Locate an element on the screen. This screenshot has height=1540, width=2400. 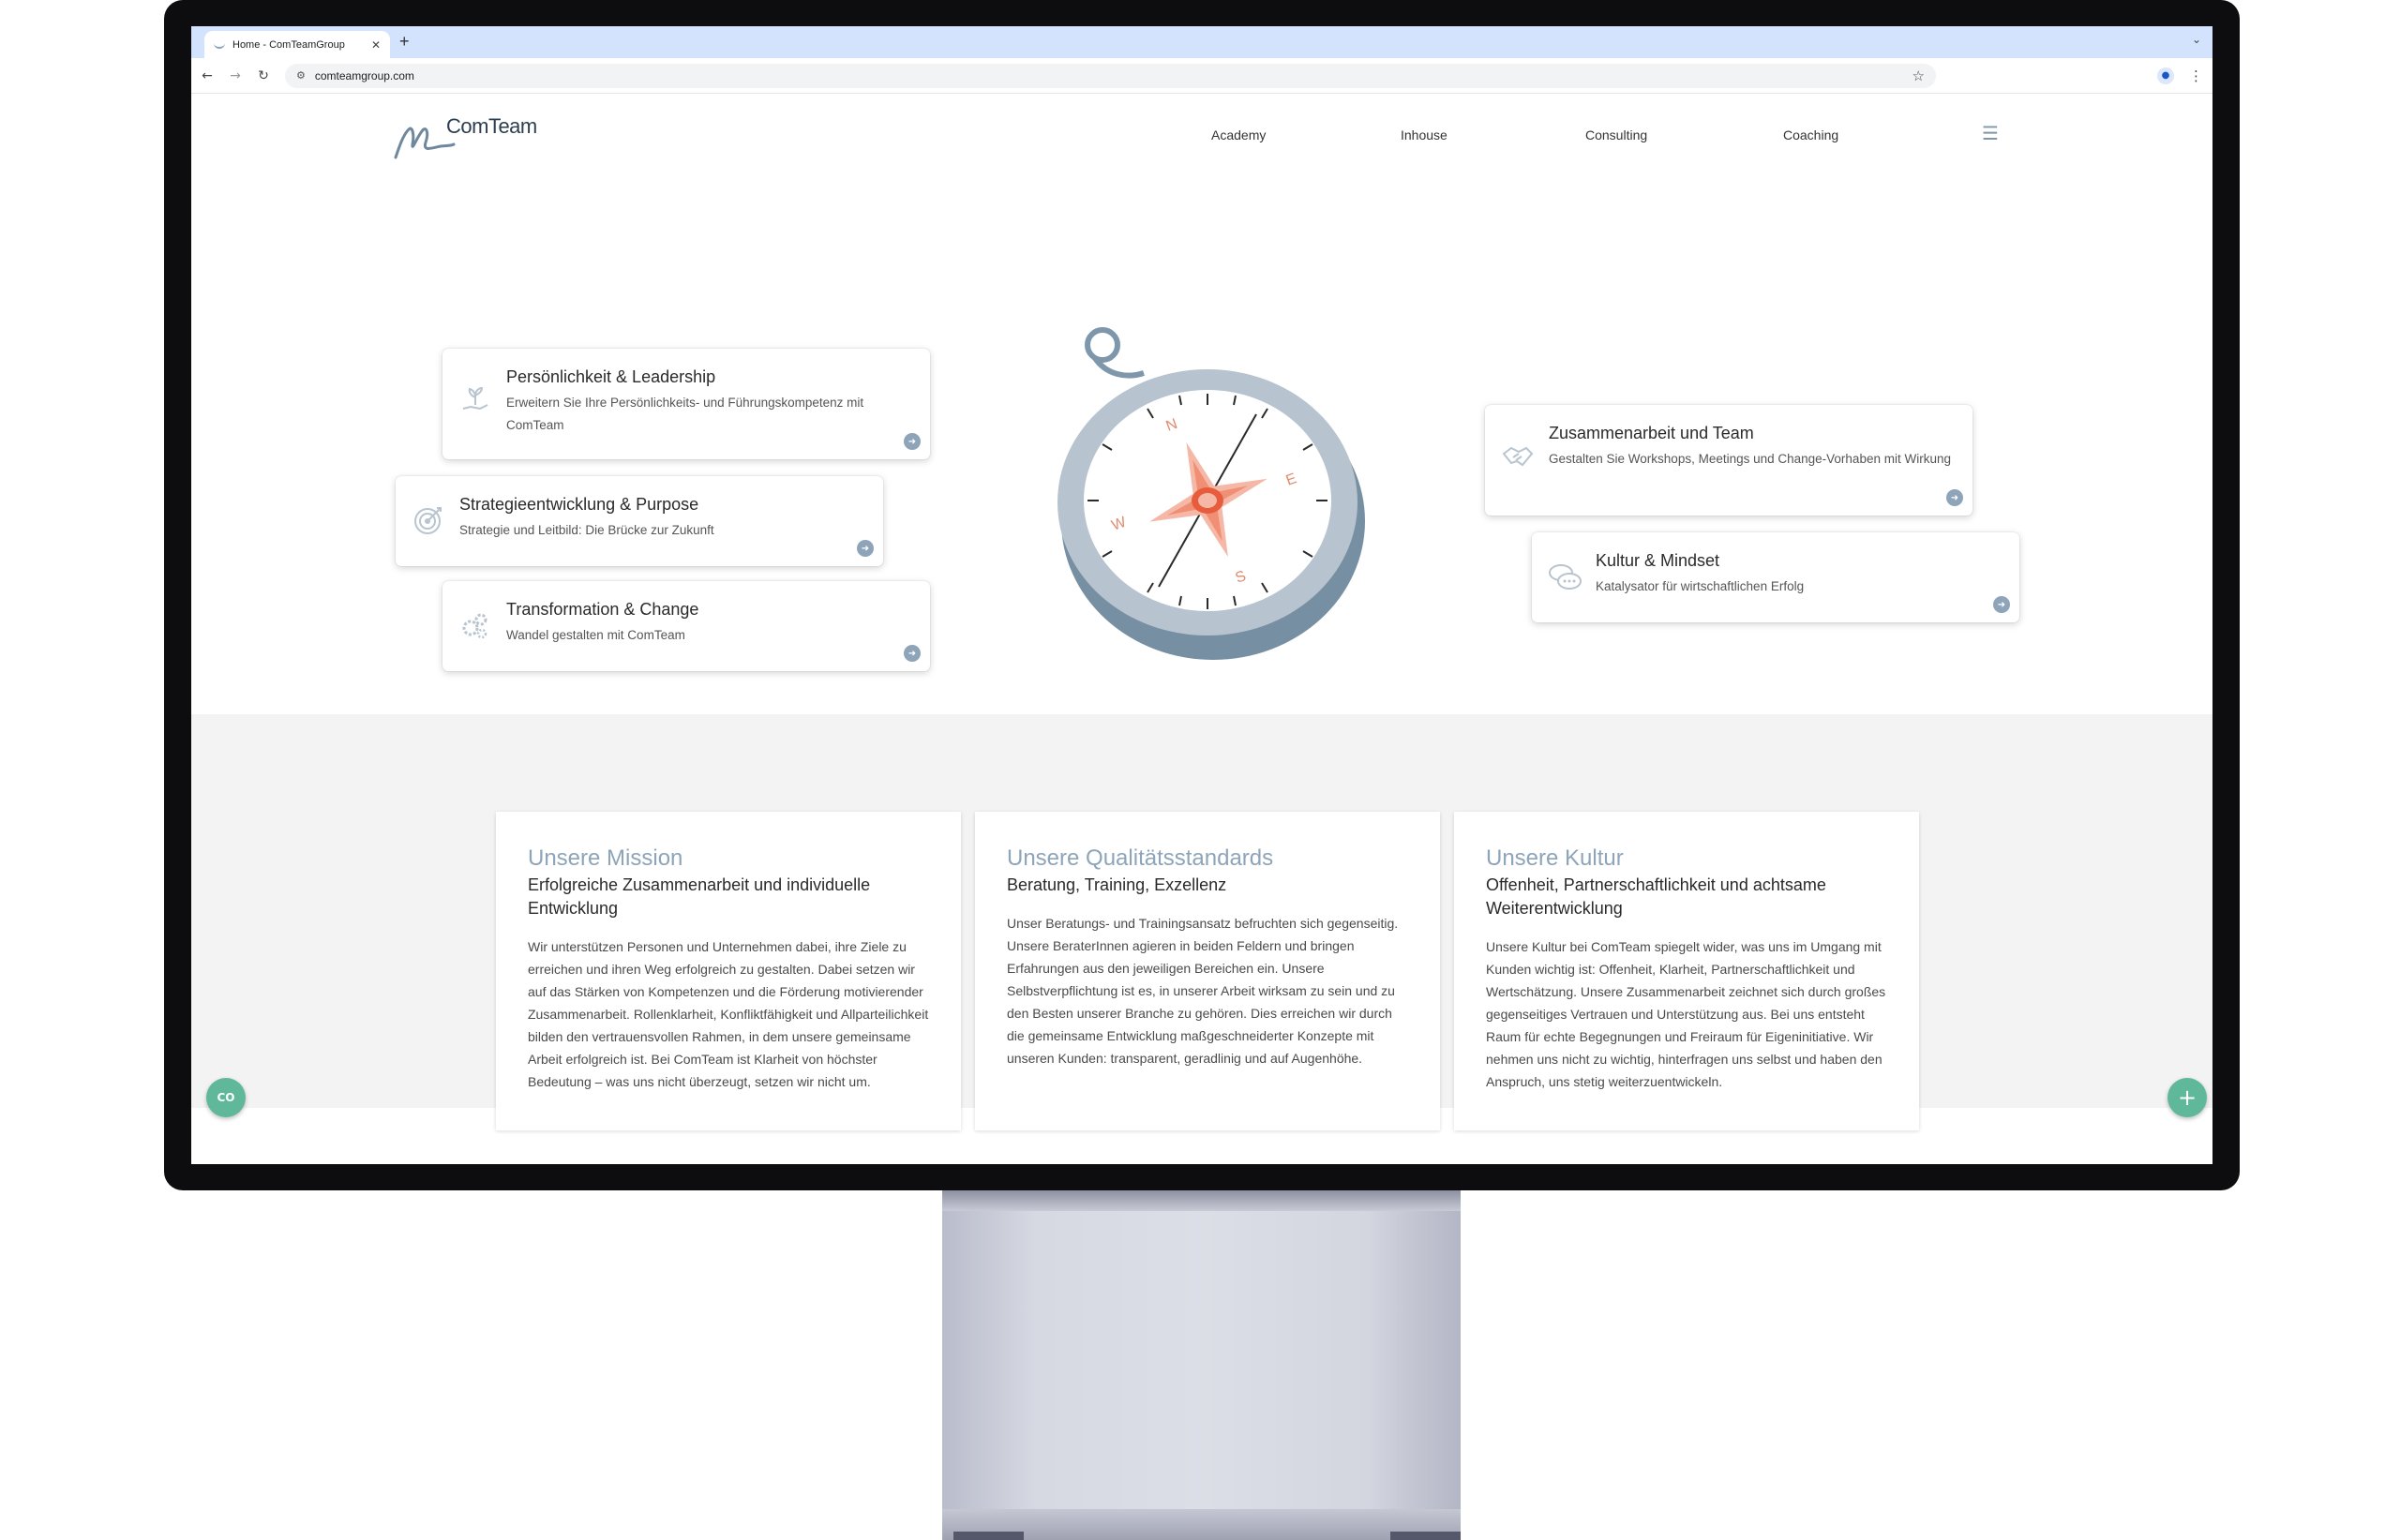
plant-hand-icon is located at coordinates (475, 399).